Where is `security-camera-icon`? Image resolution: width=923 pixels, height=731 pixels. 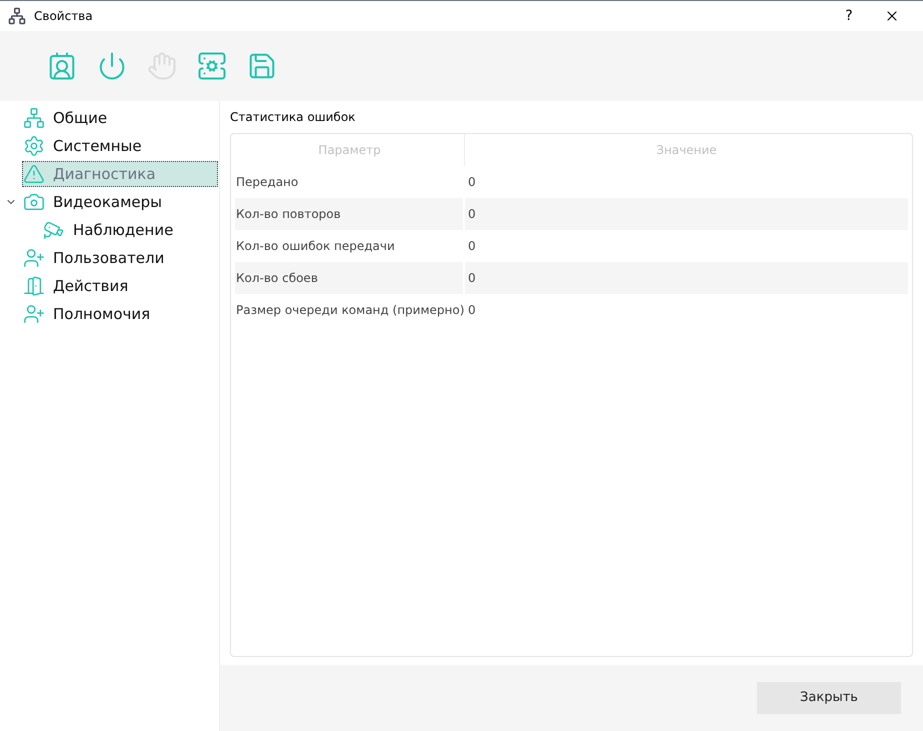
security-camera-icon is located at coordinates (54, 230).